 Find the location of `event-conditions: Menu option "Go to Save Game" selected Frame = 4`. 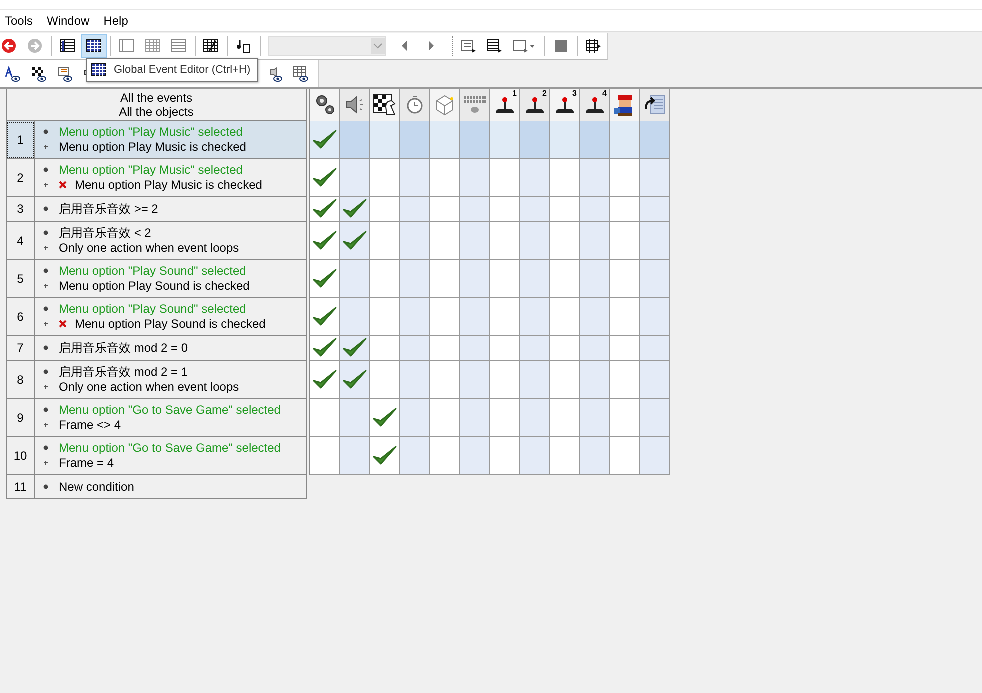

event-conditions: Menu option "Go to Save Game" selected Frame = 4 is located at coordinates (171, 456).